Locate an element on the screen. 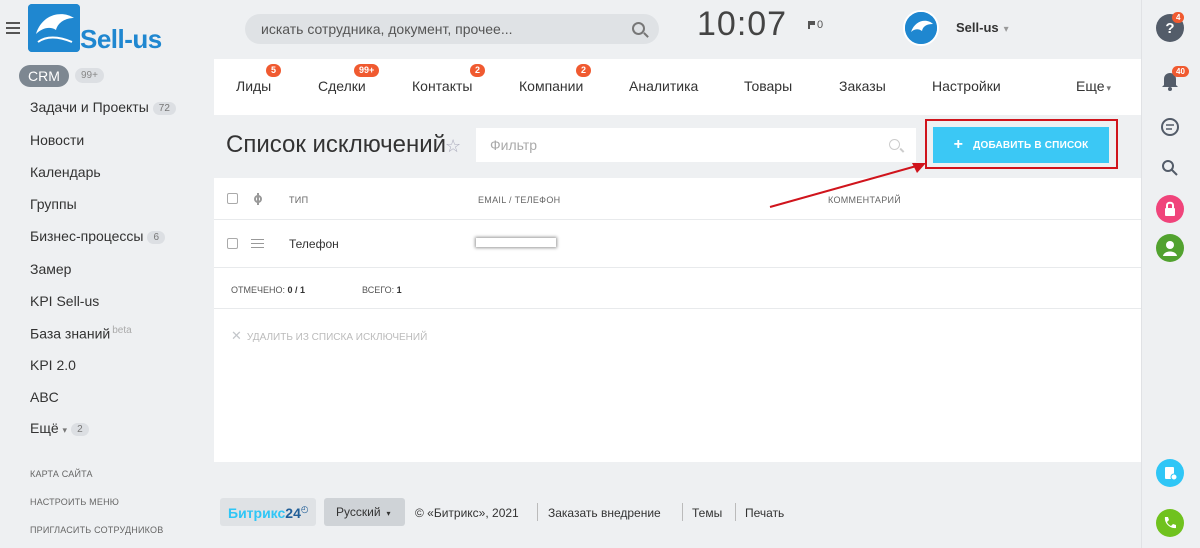 Image resolution: width=1200 pixels, height=548 pixels. cell-contact-redacted is located at coordinates (516, 242).